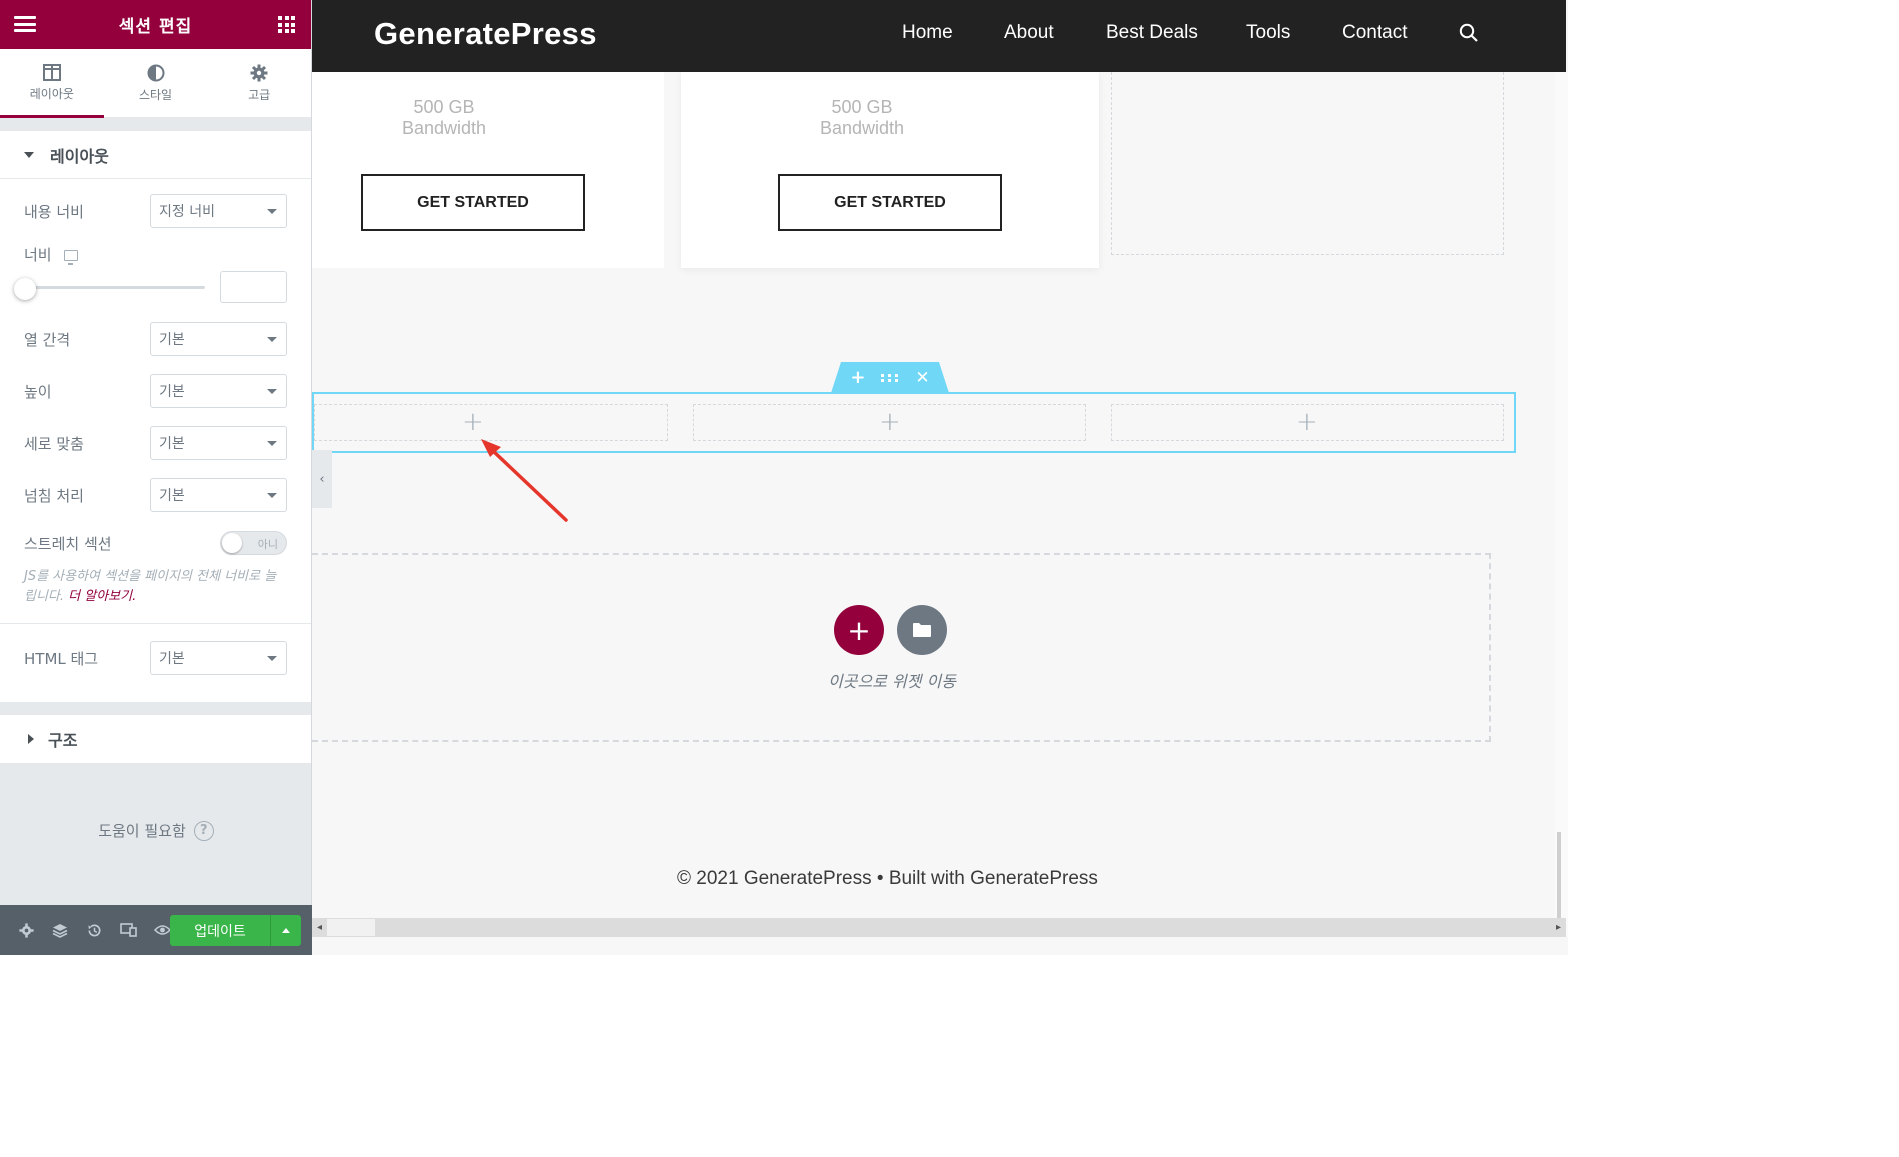  I want to click on help-label: 도움이 필요함, so click(142, 831).